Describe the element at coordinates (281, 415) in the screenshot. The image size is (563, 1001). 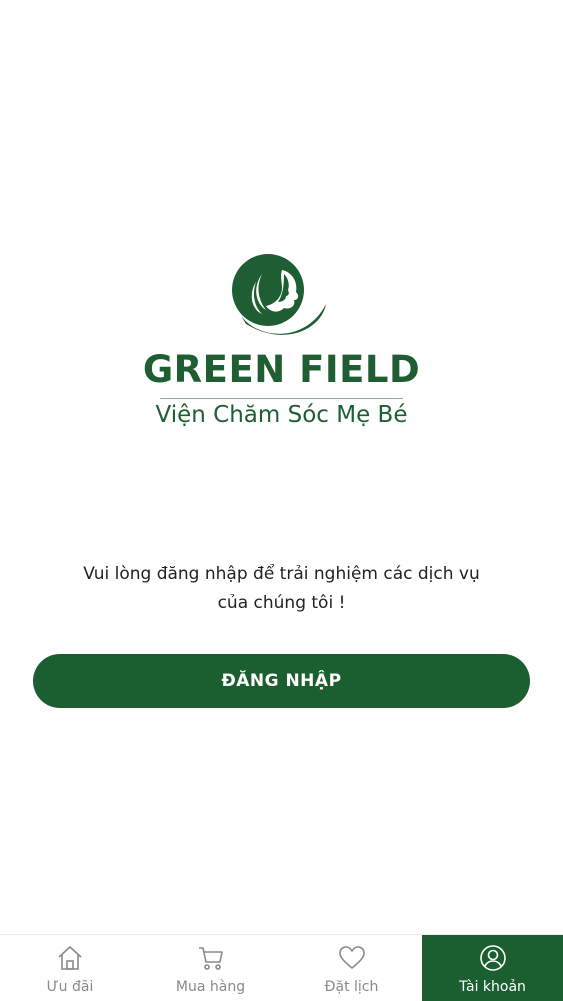
I see `brand-tagline: Viện Chăm Sóc Mẹ Bé` at that location.